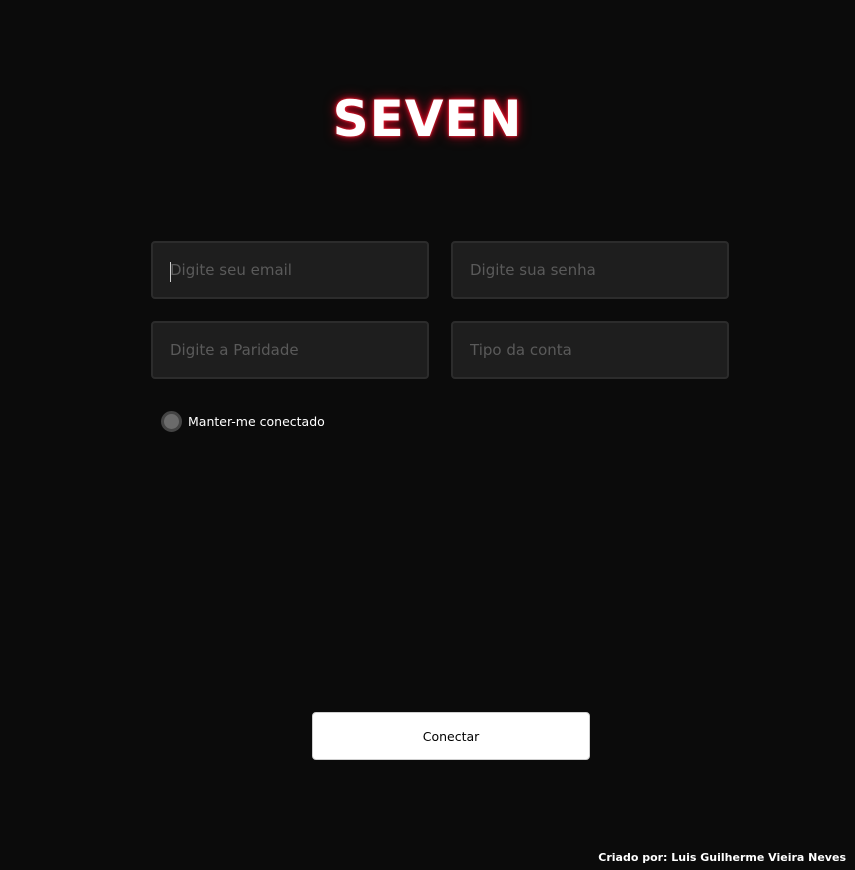  What do you see at coordinates (451, 736) in the screenshot?
I see `connect-button: Conectar` at bounding box center [451, 736].